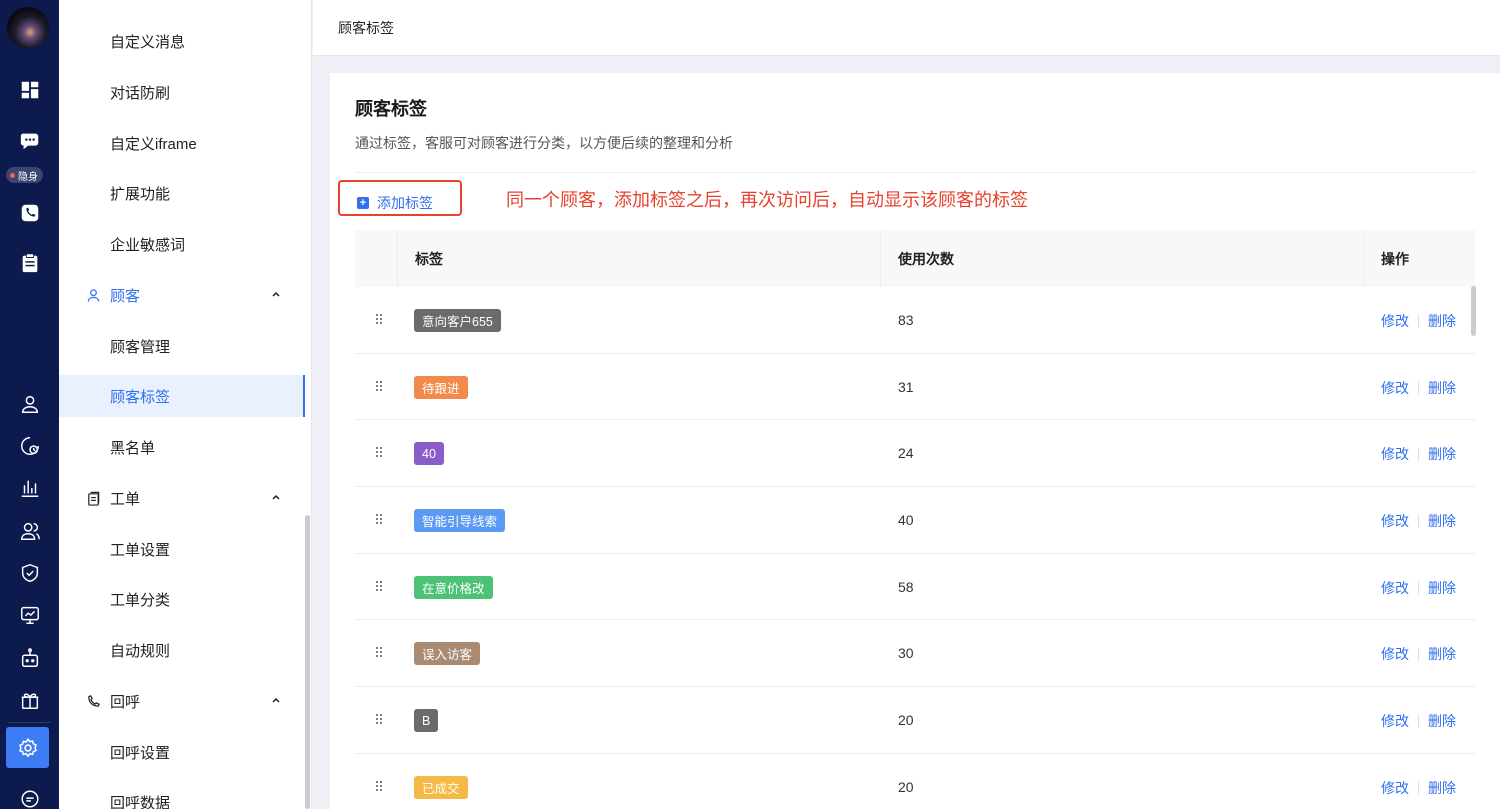 This screenshot has height=809, width=1500. What do you see at coordinates (880, 258) in the screenshot?
I see `column-divider` at bounding box center [880, 258].